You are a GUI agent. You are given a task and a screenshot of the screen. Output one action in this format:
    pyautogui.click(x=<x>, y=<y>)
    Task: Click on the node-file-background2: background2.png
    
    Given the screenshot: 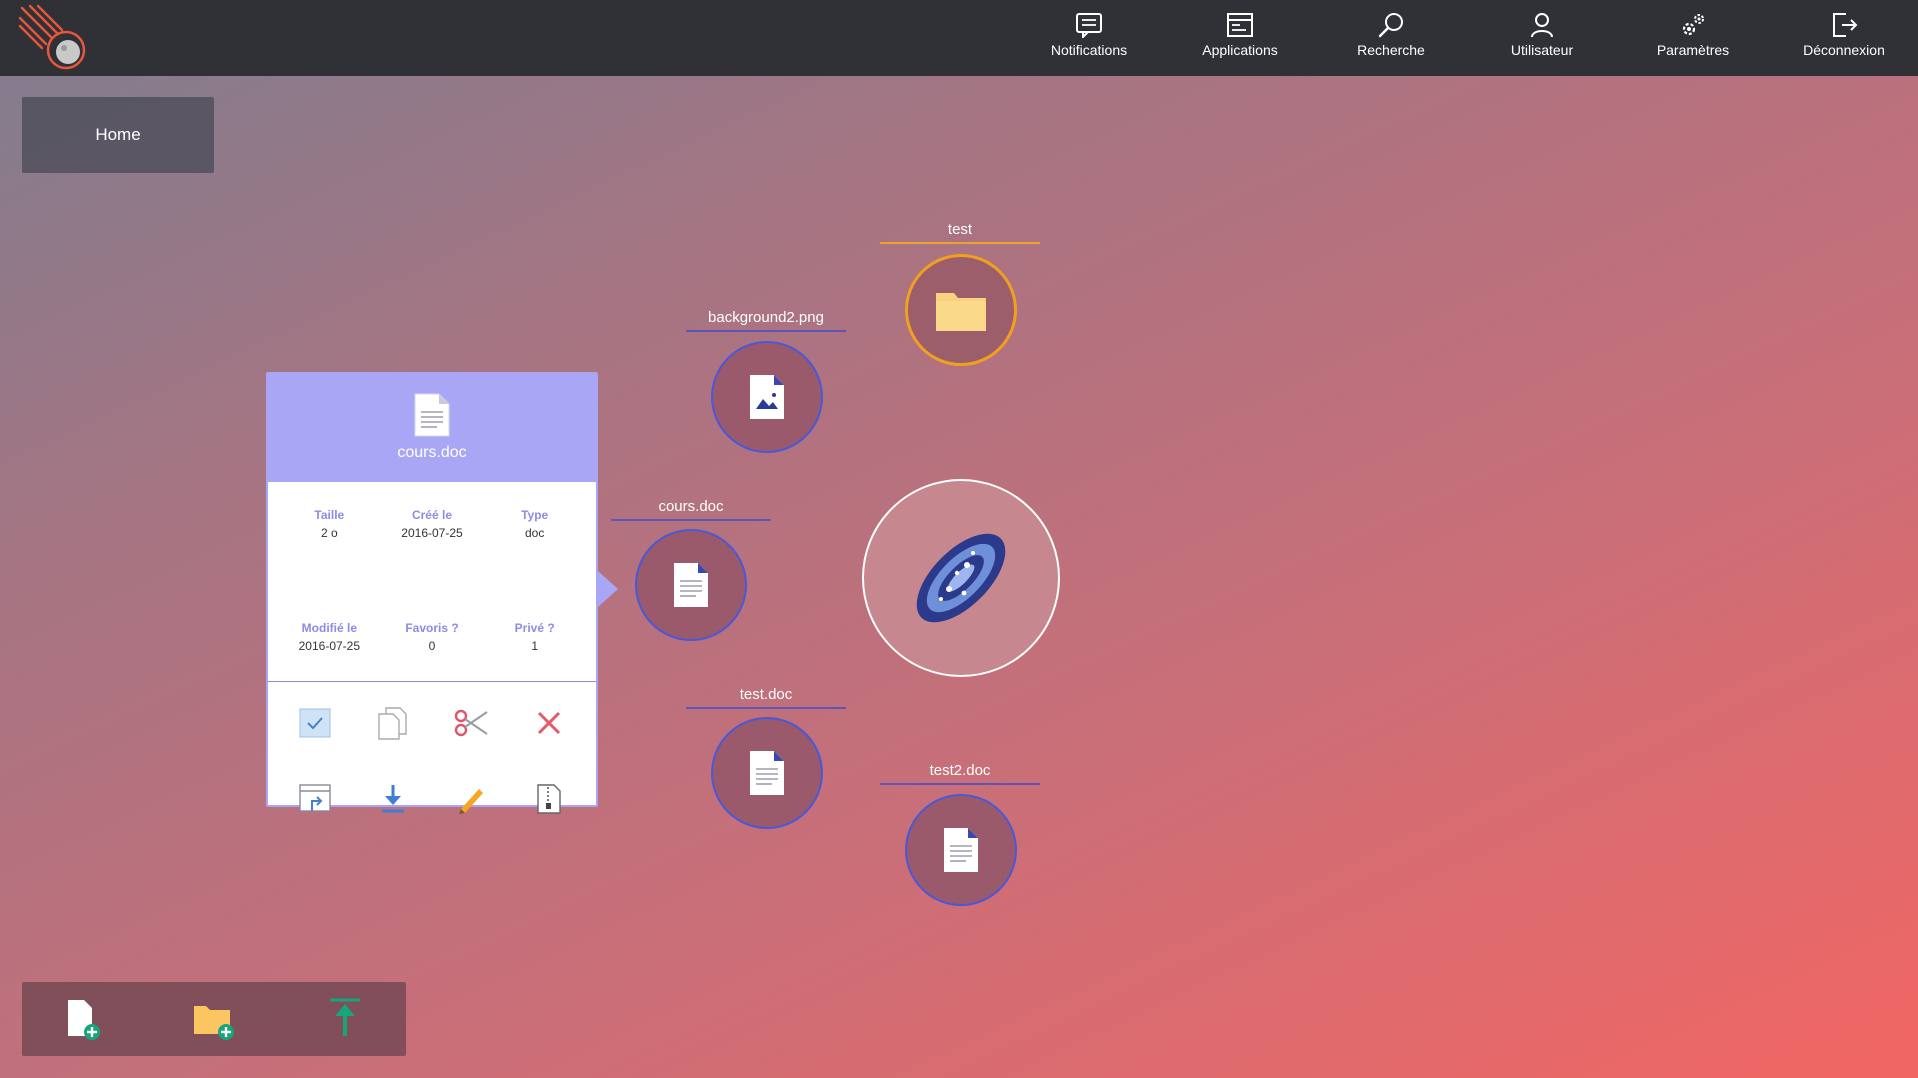 What is the action you would take?
    pyautogui.click(x=766, y=381)
    